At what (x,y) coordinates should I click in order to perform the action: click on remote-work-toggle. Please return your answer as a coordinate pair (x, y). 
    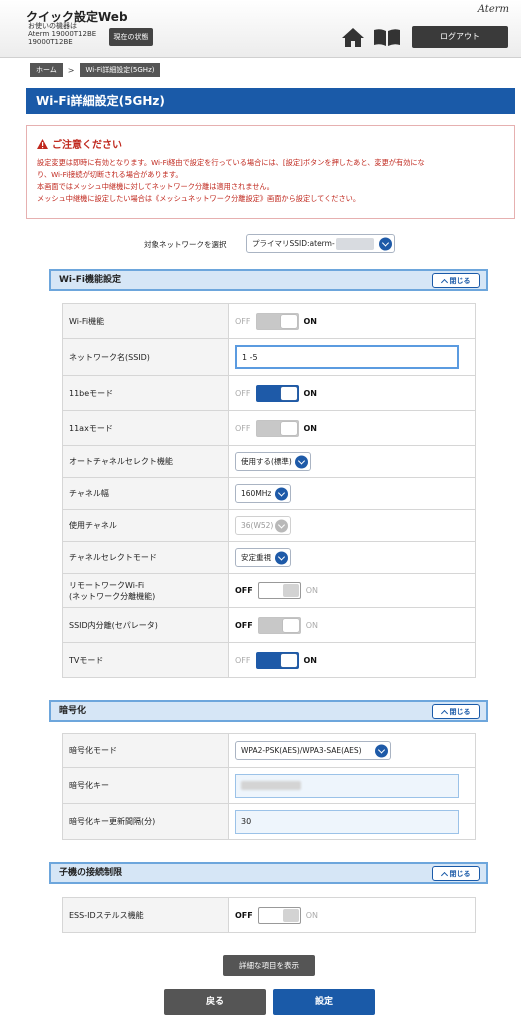
    Looking at the image, I should click on (279, 590).